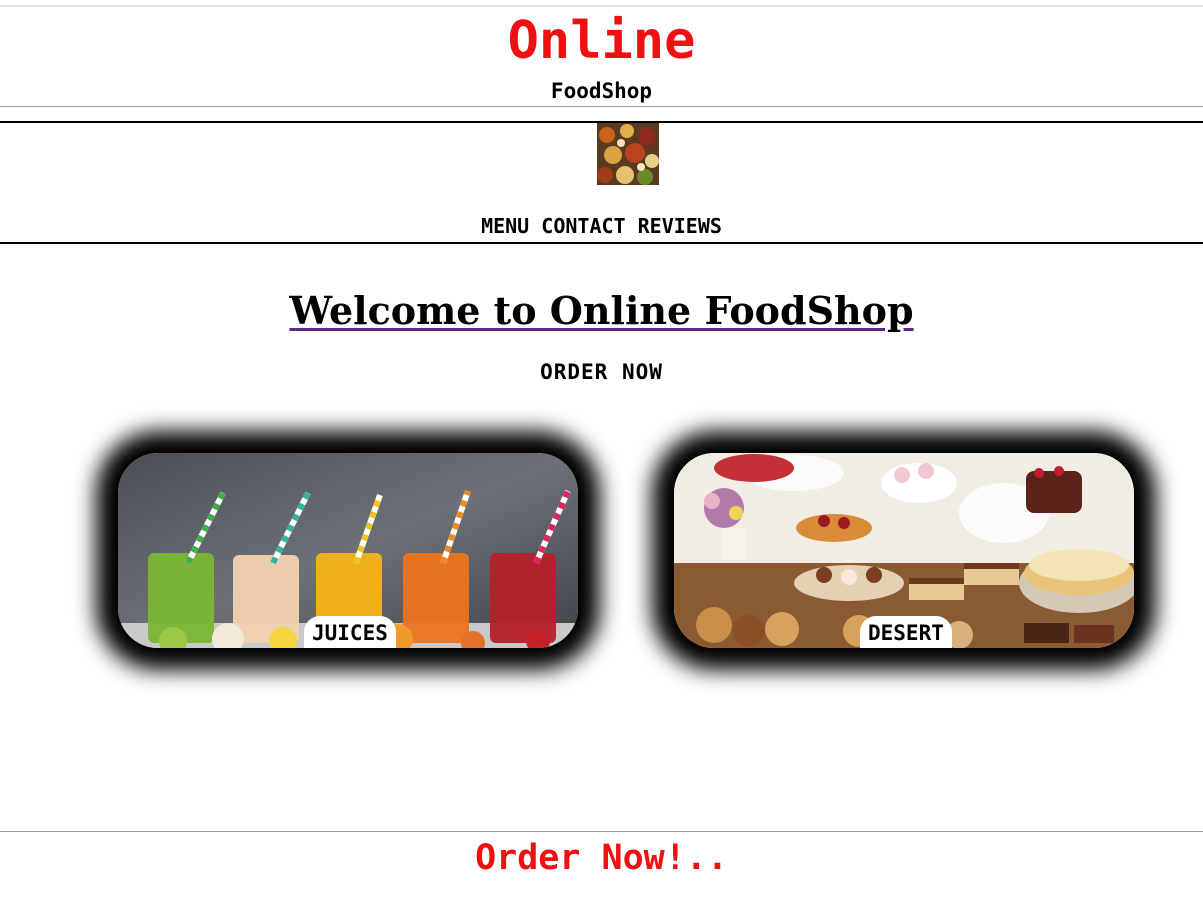 Image resolution: width=1203 pixels, height=915 pixels. I want to click on order-now-link: ORDER NOW, so click(601, 372).